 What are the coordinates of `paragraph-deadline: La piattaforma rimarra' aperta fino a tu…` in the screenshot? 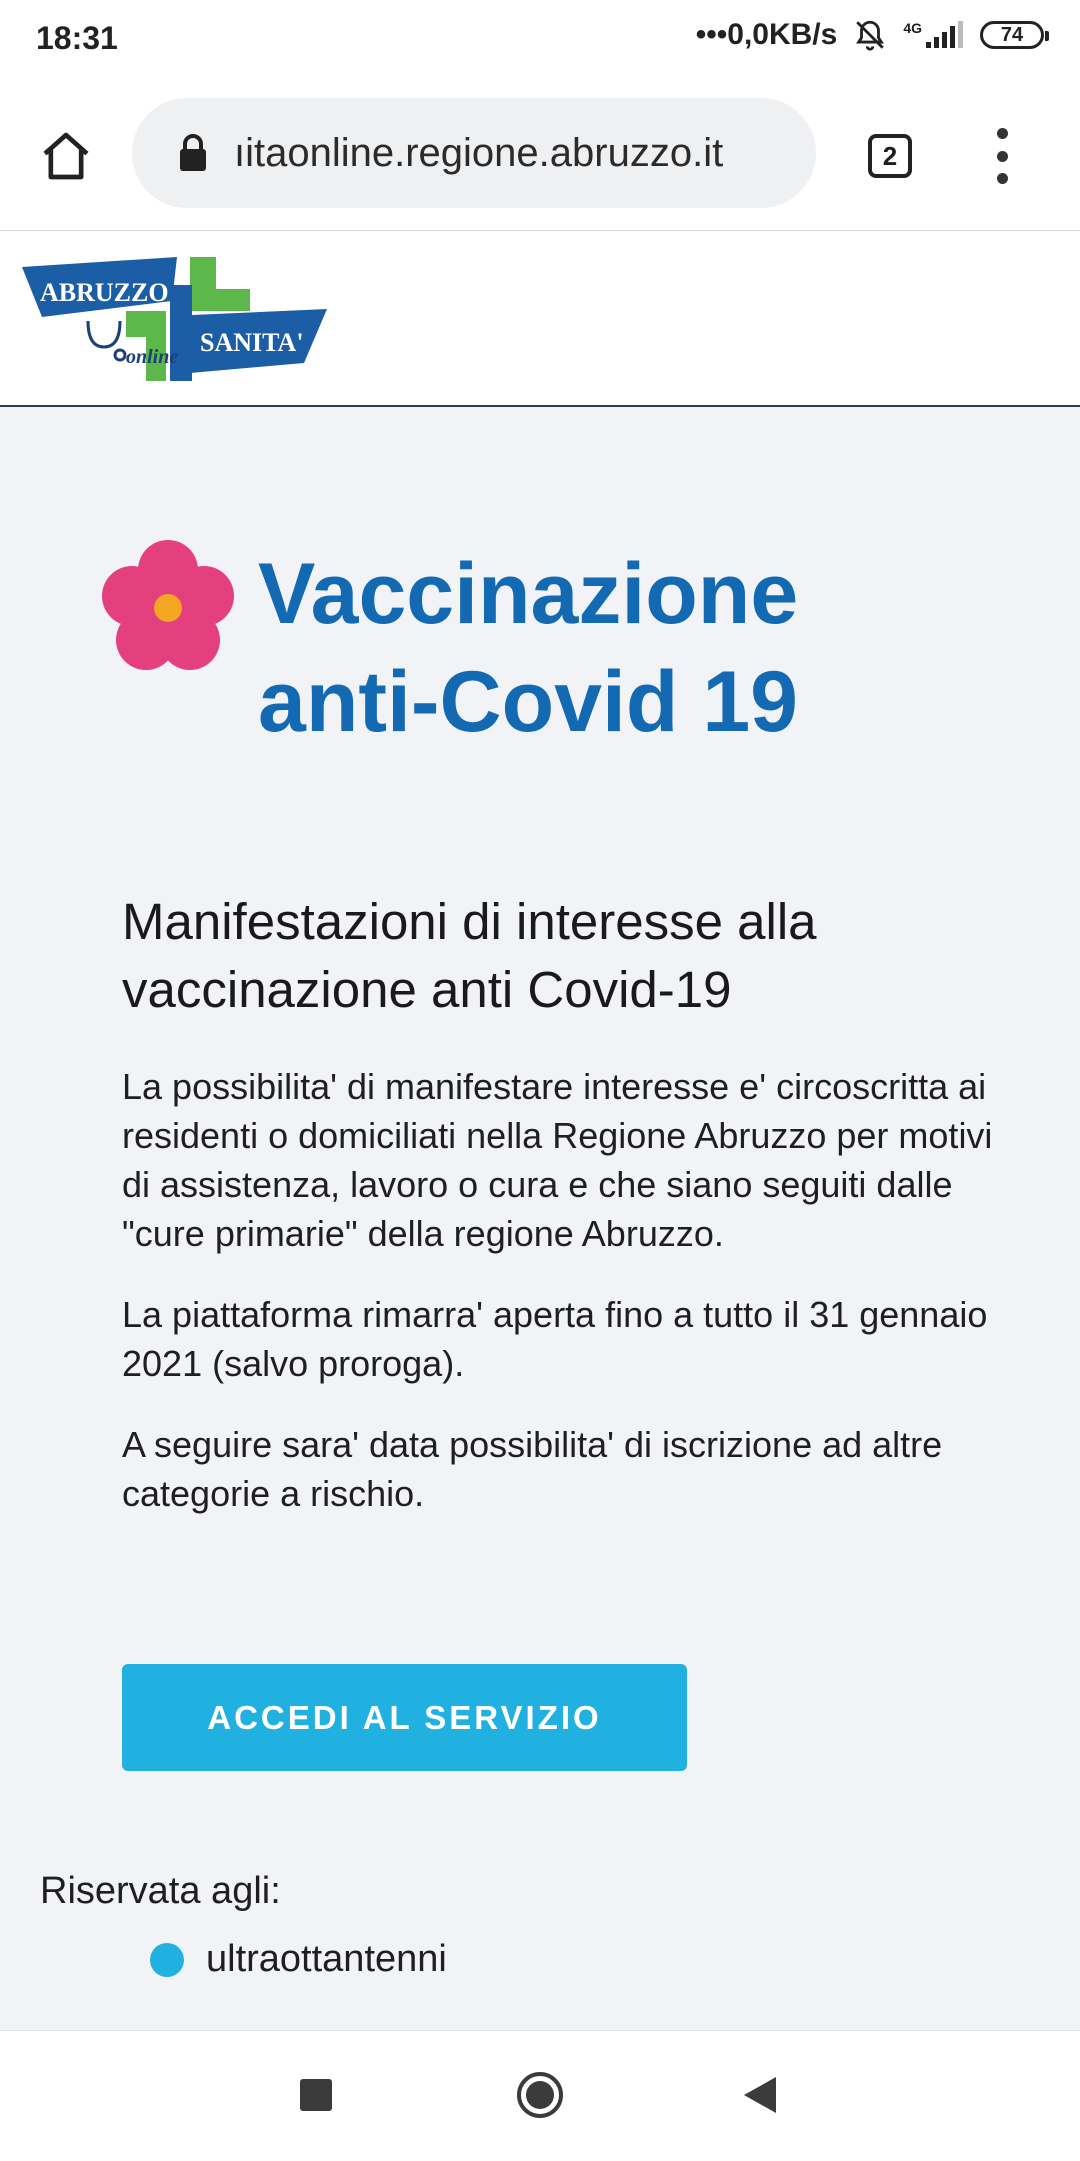 It's located at (555, 1339).